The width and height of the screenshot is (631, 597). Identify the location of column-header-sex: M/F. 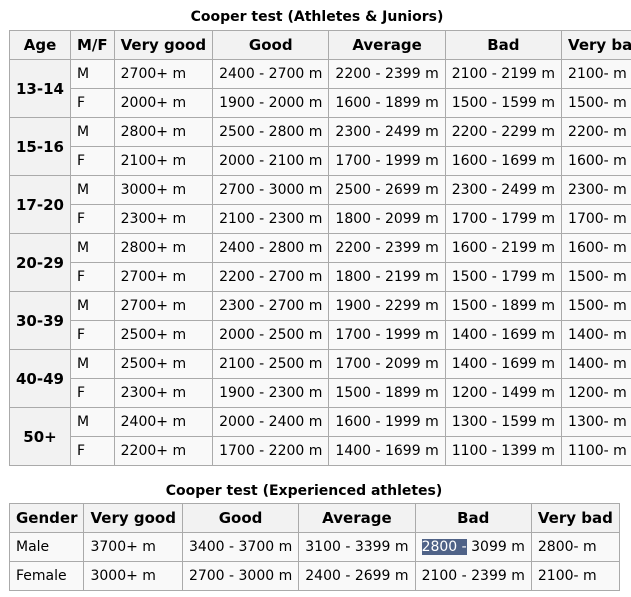
(92, 45).